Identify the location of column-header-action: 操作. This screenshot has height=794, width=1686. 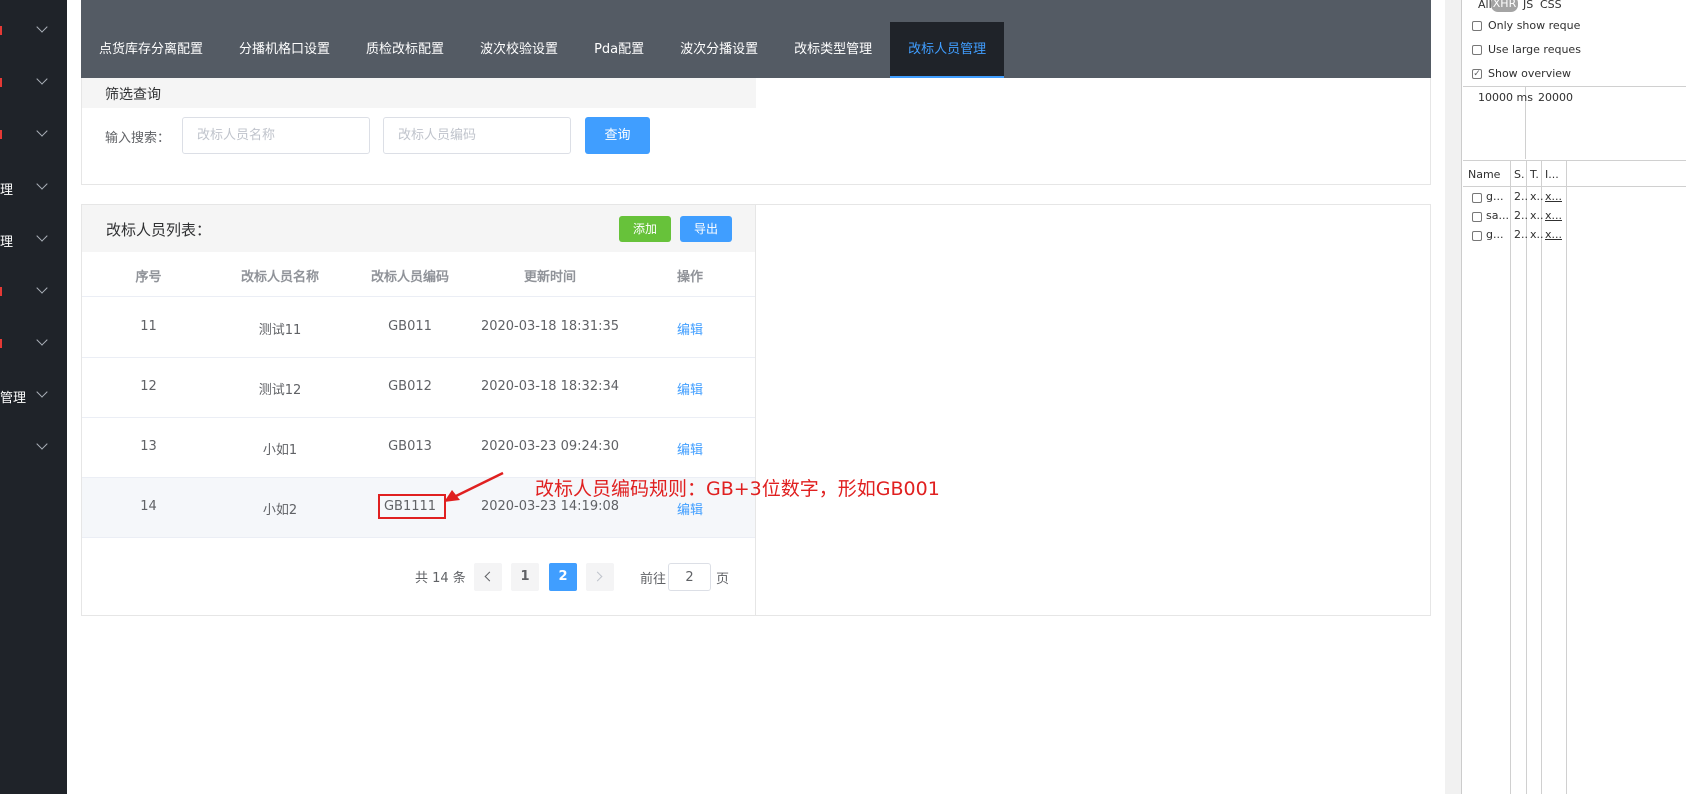
(689, 277).